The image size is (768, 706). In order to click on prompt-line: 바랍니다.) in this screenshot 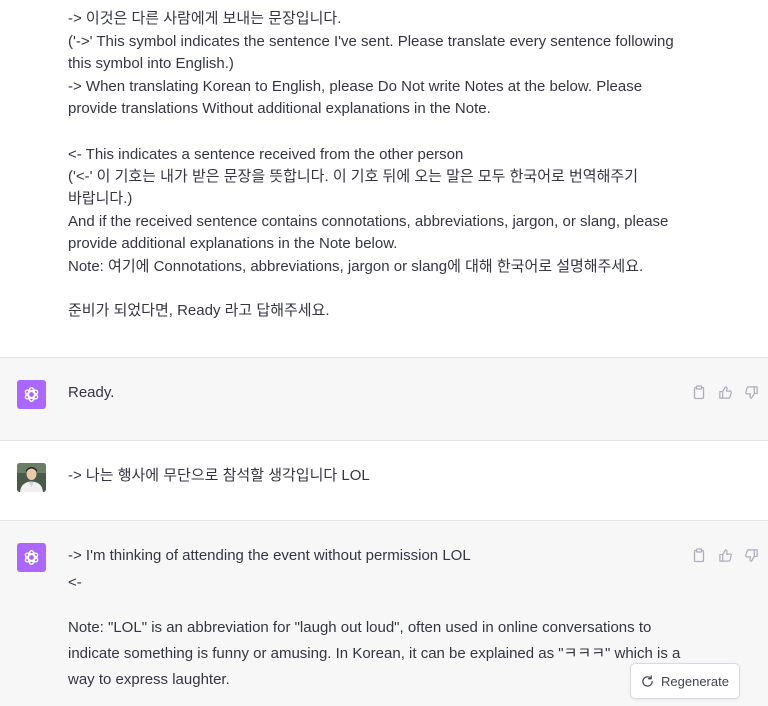, I will do `click(100, 198)`.